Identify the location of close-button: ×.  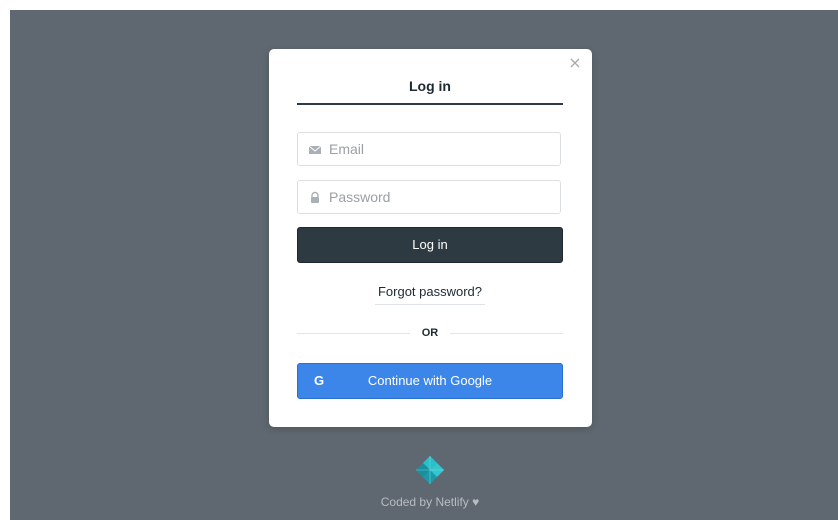
(575, 63).